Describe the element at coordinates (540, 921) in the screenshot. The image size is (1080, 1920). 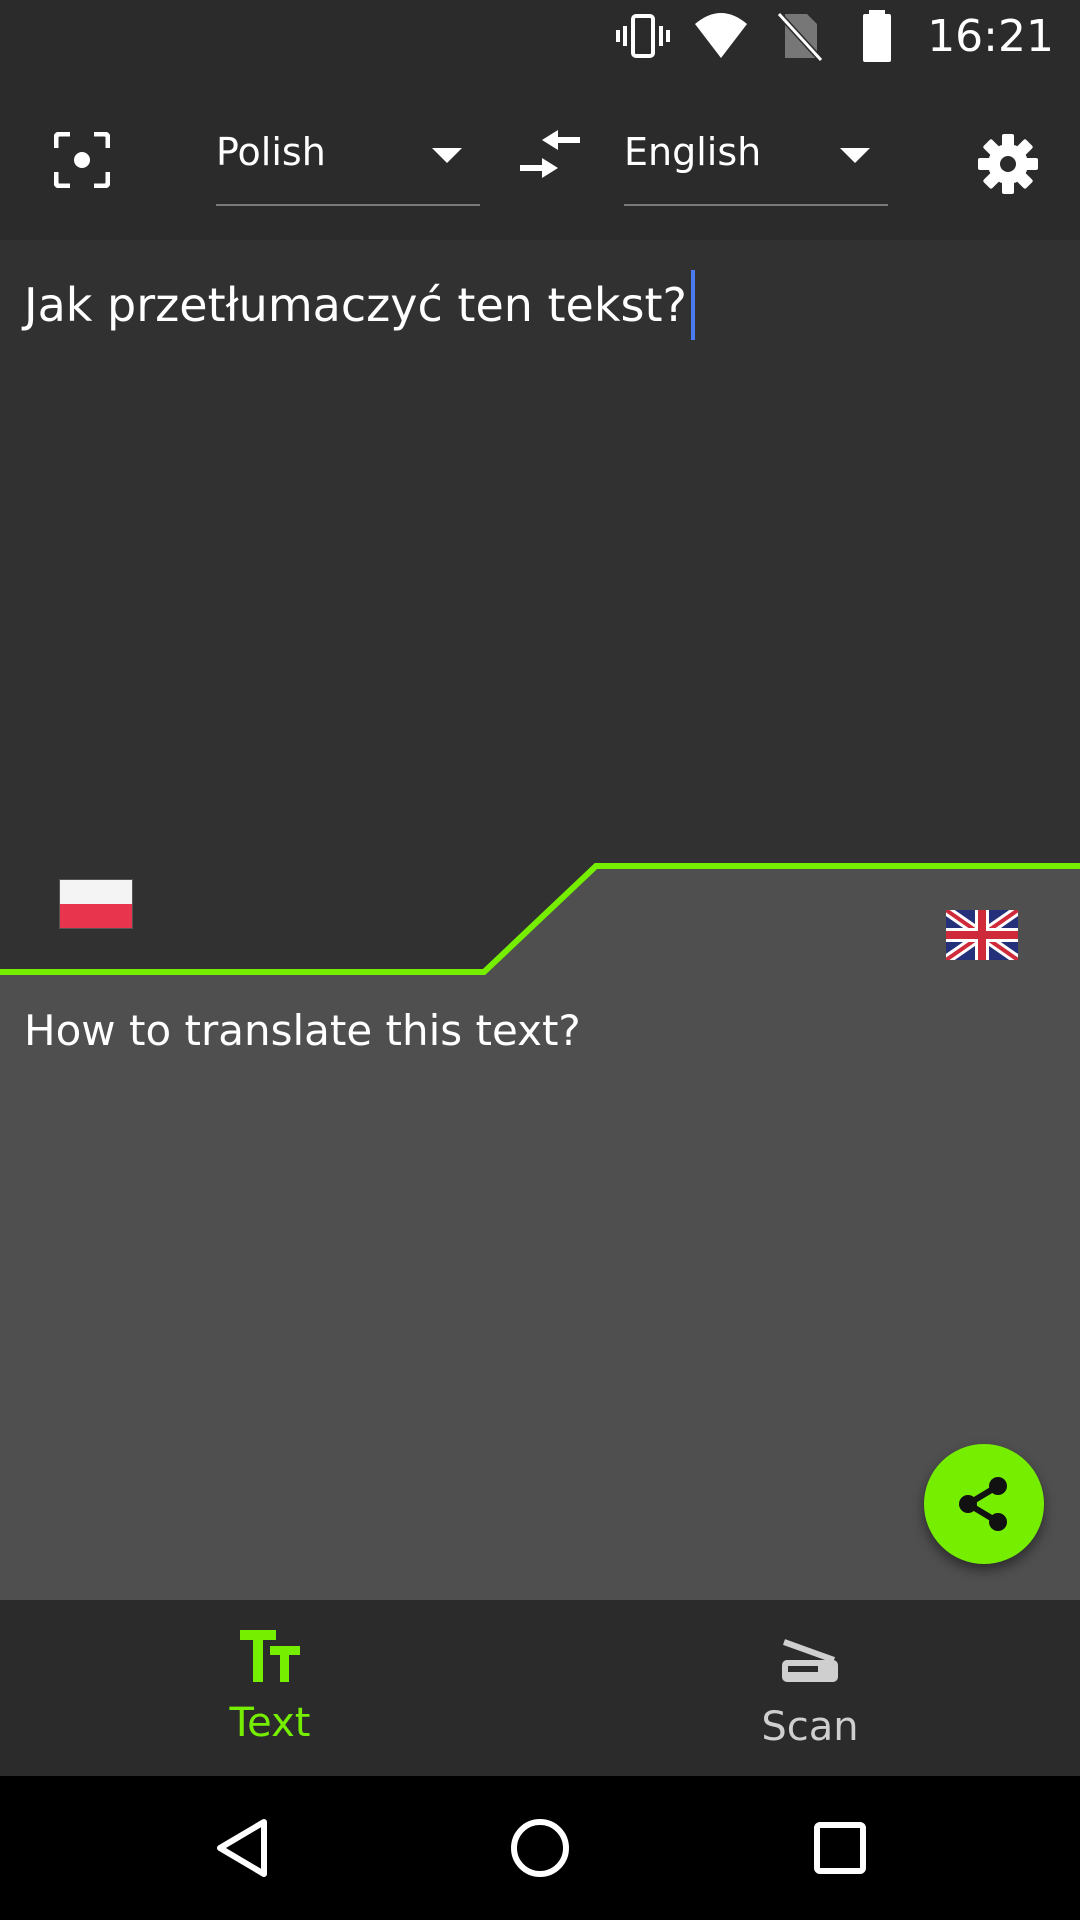
I see `panel-divider` at that location.